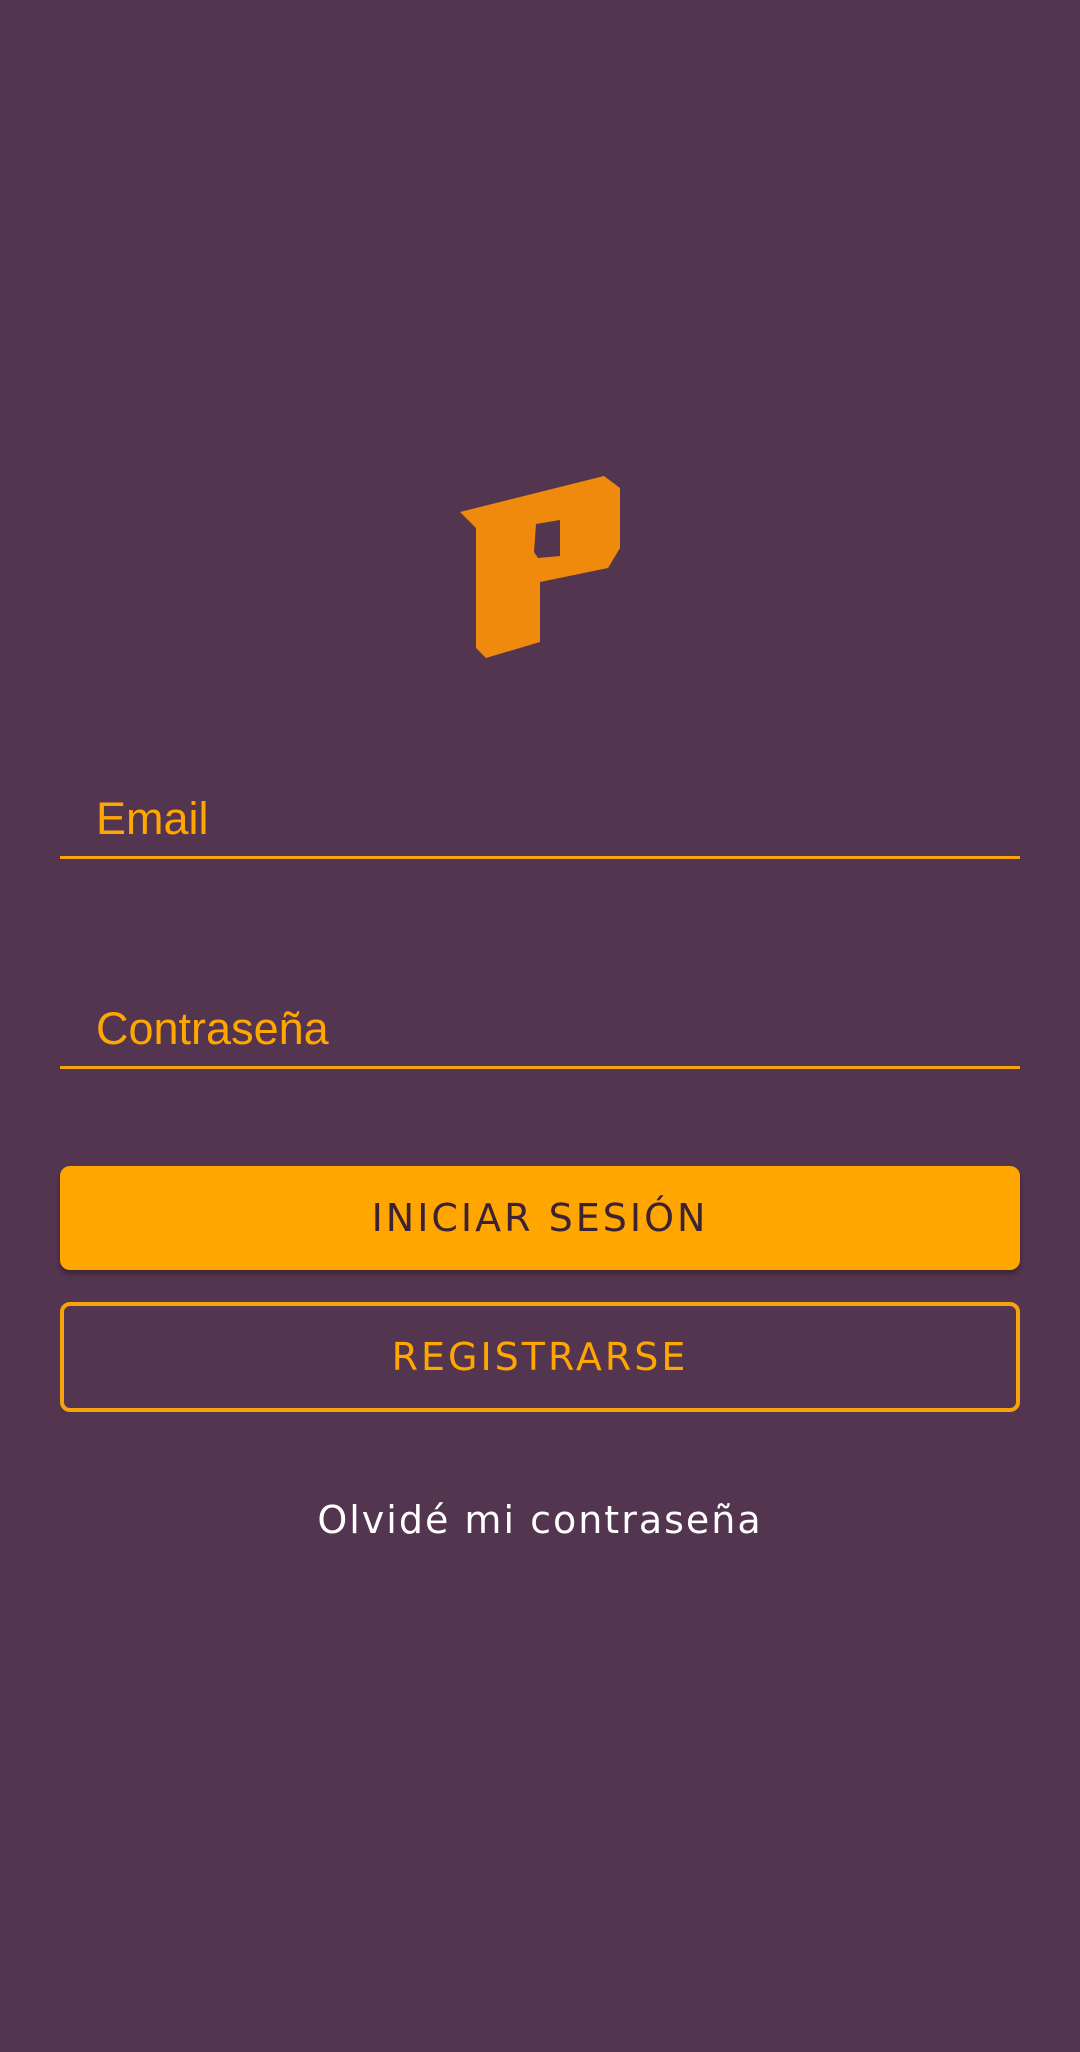 The image size is (1080, 2052). Describe the element at coordinates (540, 1218) in the screenshot. I see `login-button: INICIAR SESIÓN` at that location.